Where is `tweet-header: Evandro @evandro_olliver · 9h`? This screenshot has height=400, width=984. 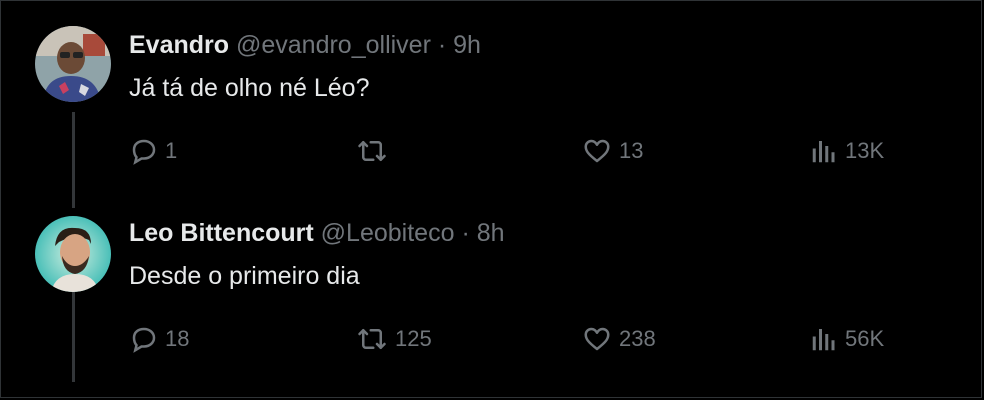 tweet-header: Evandro @evandro_olliver · 9h is located at coordinates (305, 45).